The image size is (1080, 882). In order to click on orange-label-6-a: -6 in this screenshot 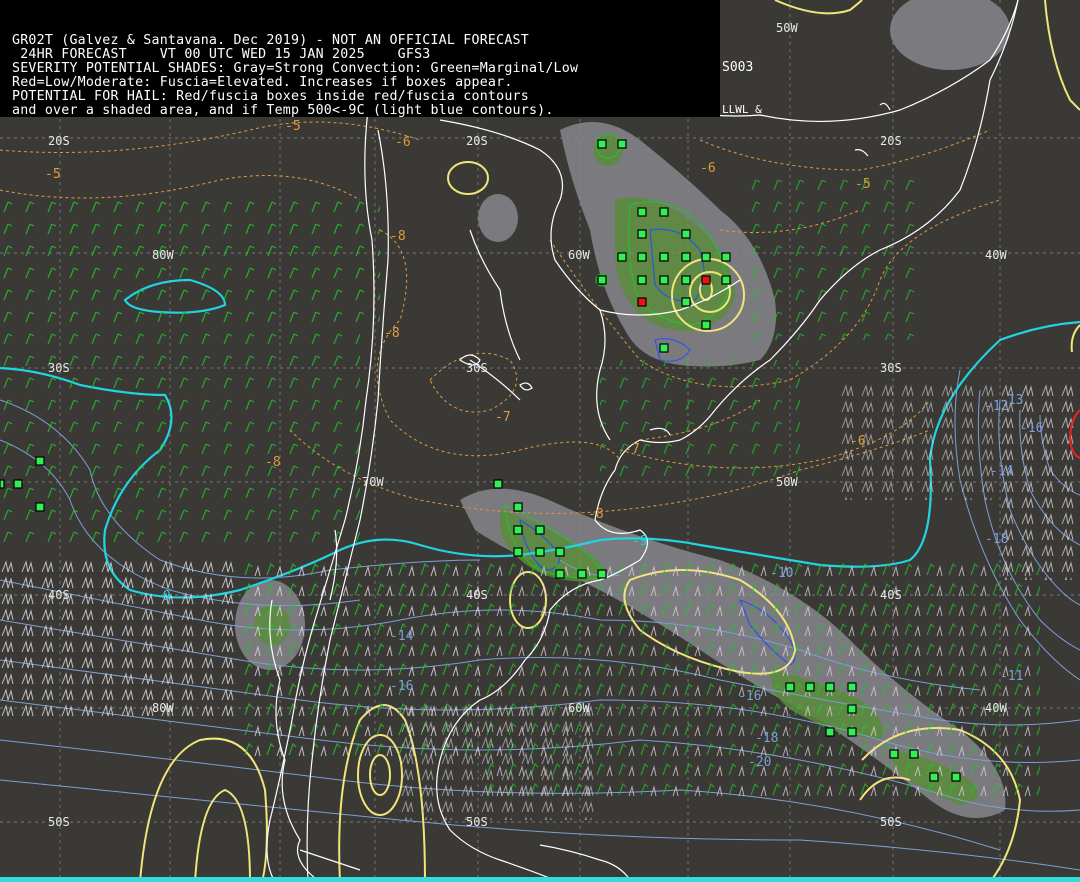, I will do `click(708, 168)`.